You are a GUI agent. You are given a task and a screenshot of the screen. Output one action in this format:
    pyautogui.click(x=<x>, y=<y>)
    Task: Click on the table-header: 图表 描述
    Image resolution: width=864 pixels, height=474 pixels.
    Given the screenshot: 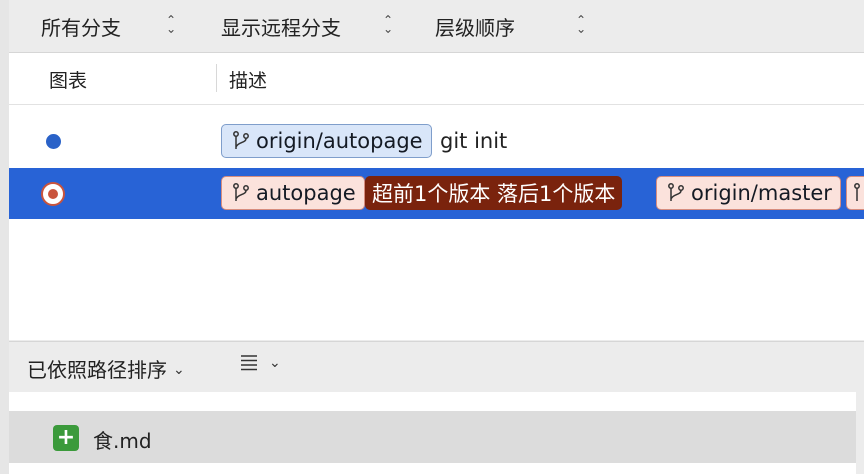 What is the action you would take?
    pyautogui.click(x=436, y=79)
    